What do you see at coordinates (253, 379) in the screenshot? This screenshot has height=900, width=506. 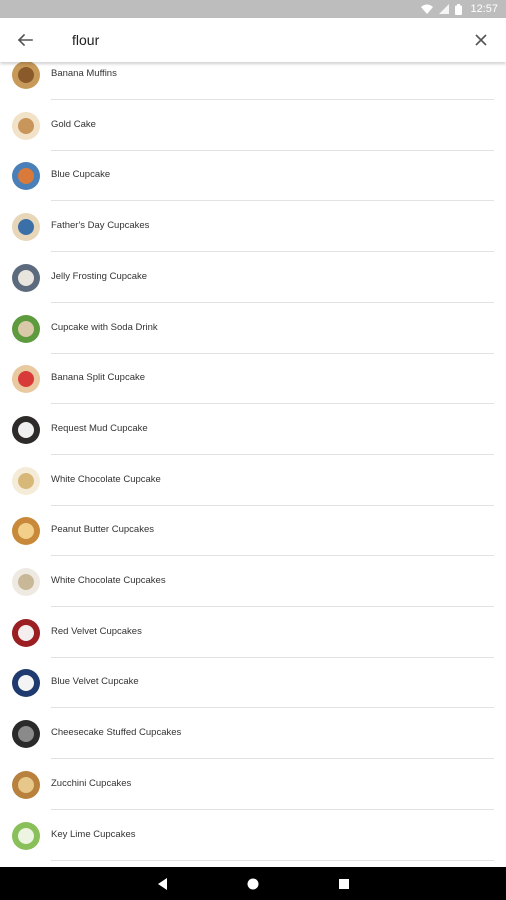 I see `recipe-row: Banana Split Cupcake` at bounding box center [253, 379].